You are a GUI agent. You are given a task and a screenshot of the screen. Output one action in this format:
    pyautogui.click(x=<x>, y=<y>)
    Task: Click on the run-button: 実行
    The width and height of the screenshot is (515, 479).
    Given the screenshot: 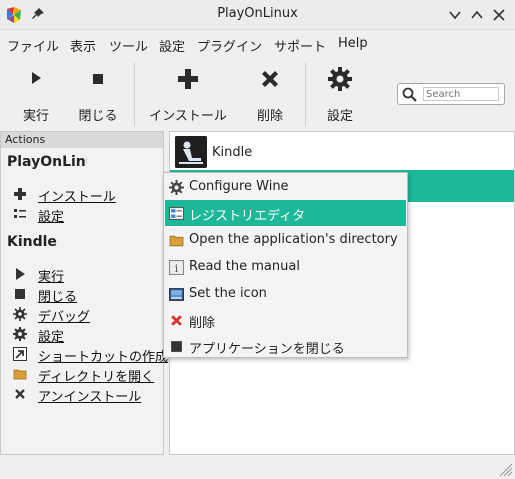 What is the action you would take?
    pyautogui.click(x=36, y=93)
    